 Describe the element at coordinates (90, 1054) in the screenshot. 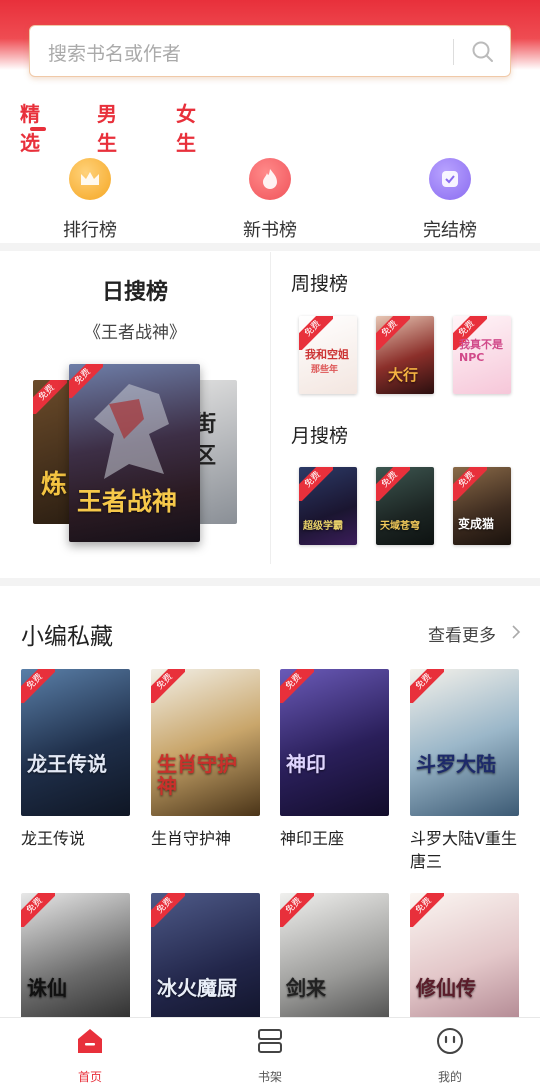

I see `nav-home: 首页` at that location.